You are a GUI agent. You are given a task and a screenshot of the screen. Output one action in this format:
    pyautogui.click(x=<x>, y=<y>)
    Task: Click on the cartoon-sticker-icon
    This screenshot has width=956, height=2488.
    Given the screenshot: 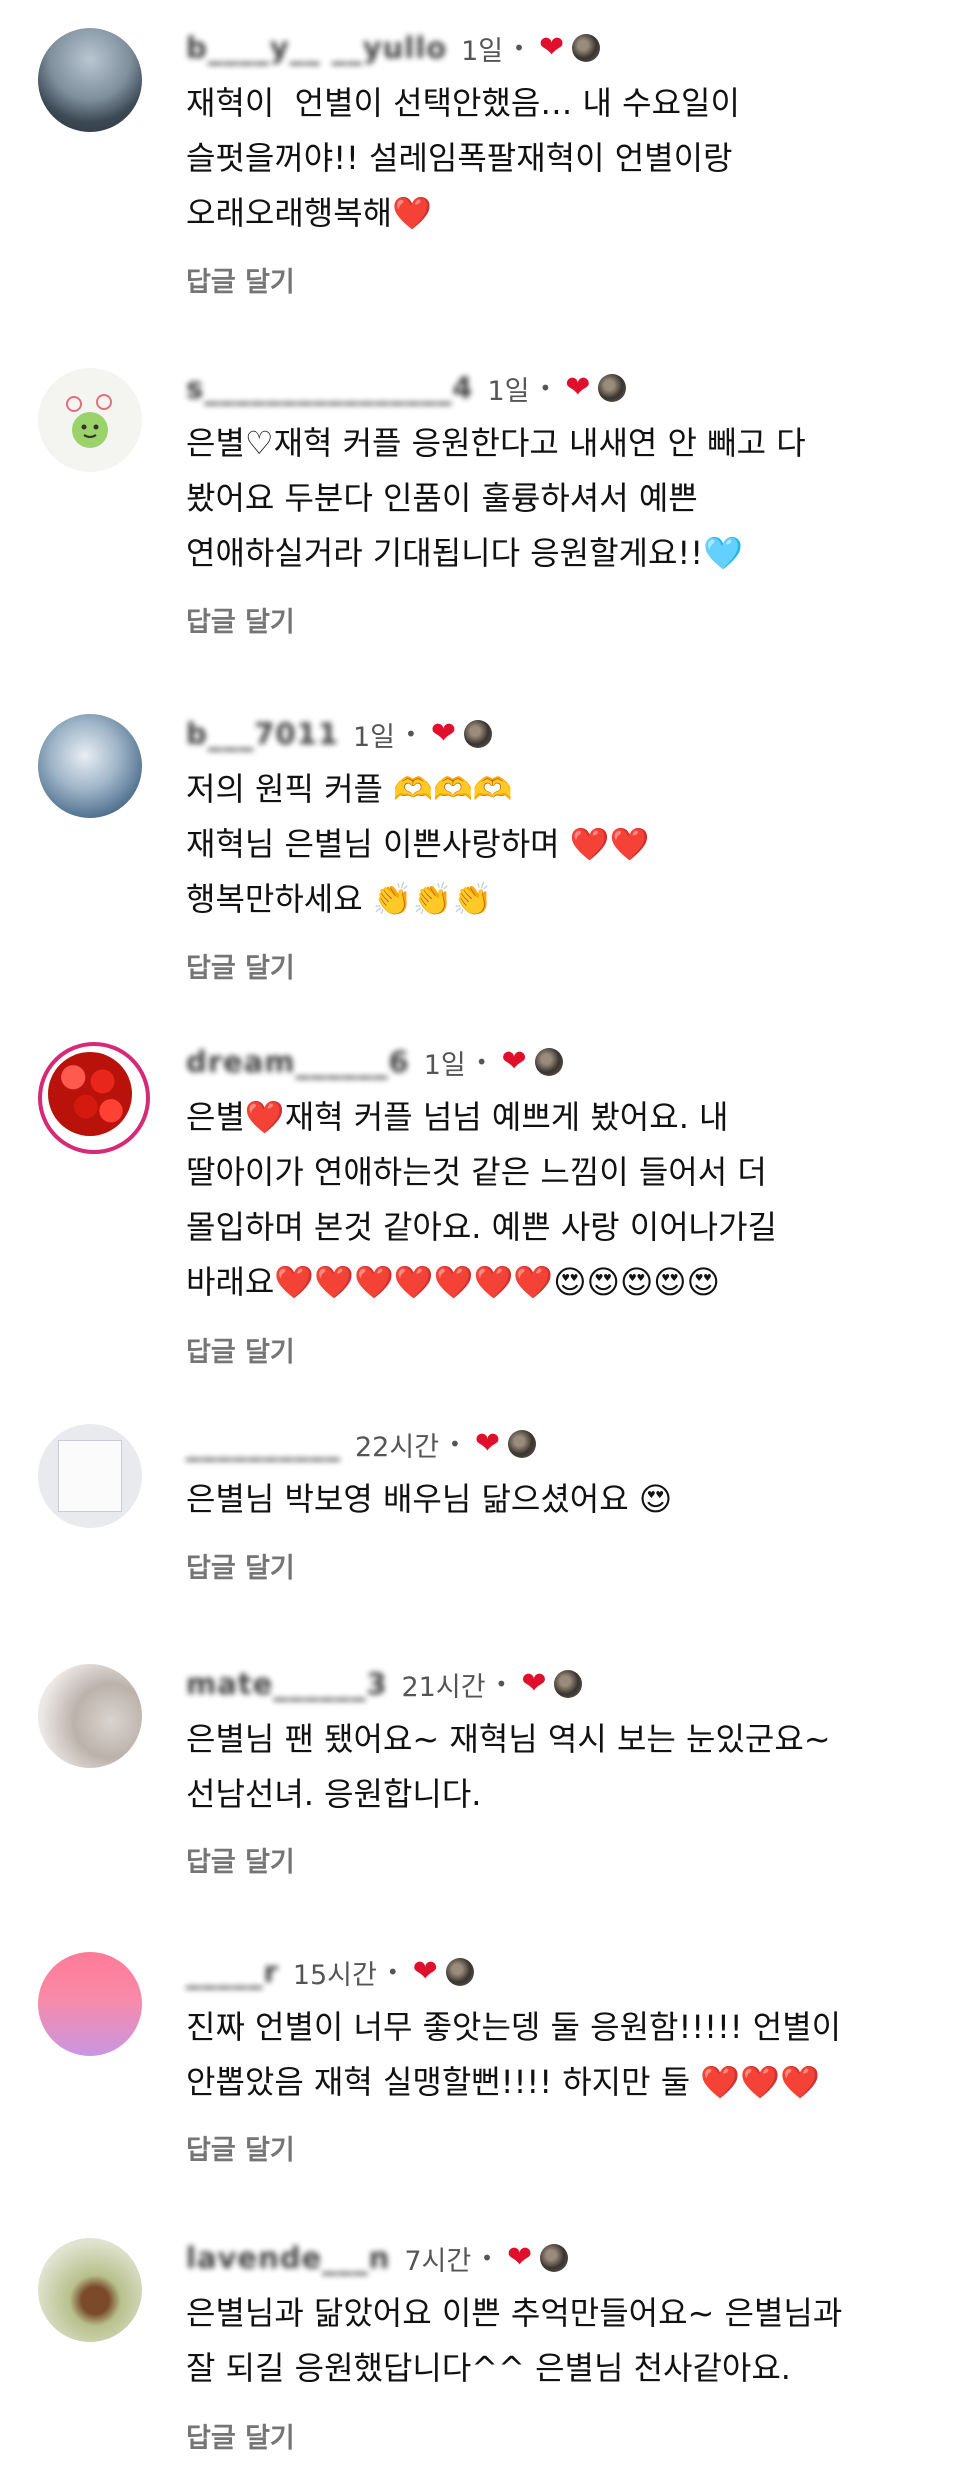 What is the action you would take?
    pyautogui.click(x=89, y=421)
    